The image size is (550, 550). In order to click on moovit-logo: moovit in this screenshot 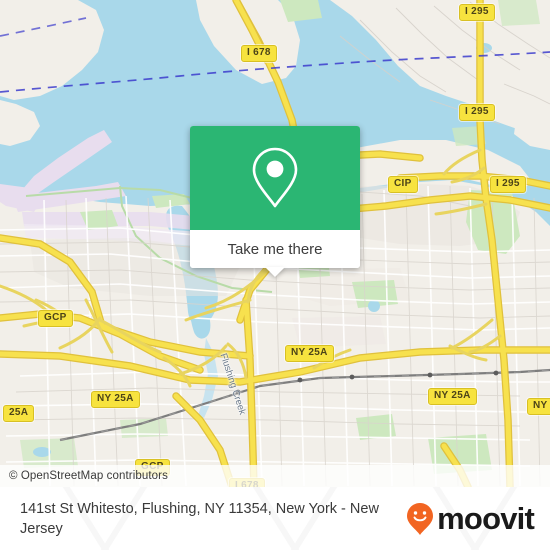, I will do `click(470, 518)`.